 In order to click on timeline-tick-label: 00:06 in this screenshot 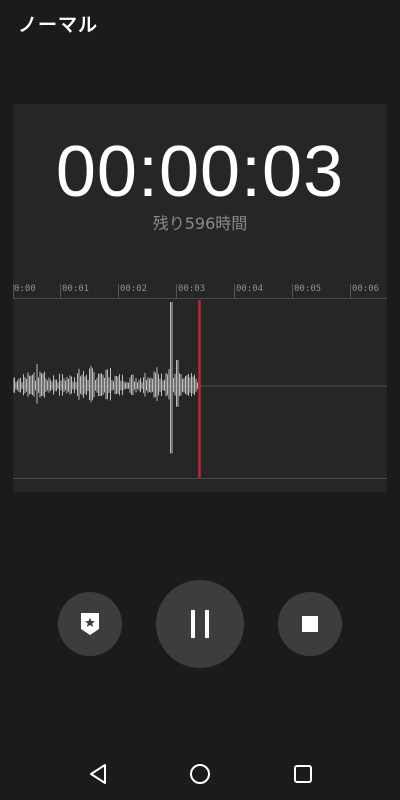, I will do `click(366, 289)`.